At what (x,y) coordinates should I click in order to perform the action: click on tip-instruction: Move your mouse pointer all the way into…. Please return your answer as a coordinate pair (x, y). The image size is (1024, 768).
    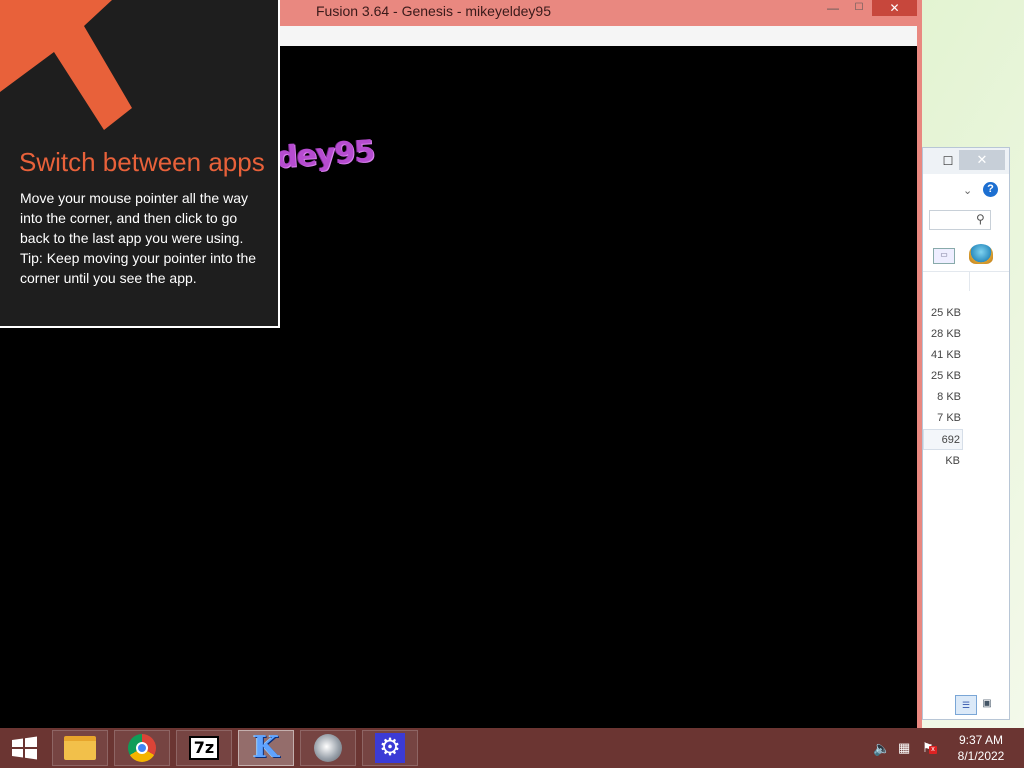
    Looking at the image, I should click on (134, 218).